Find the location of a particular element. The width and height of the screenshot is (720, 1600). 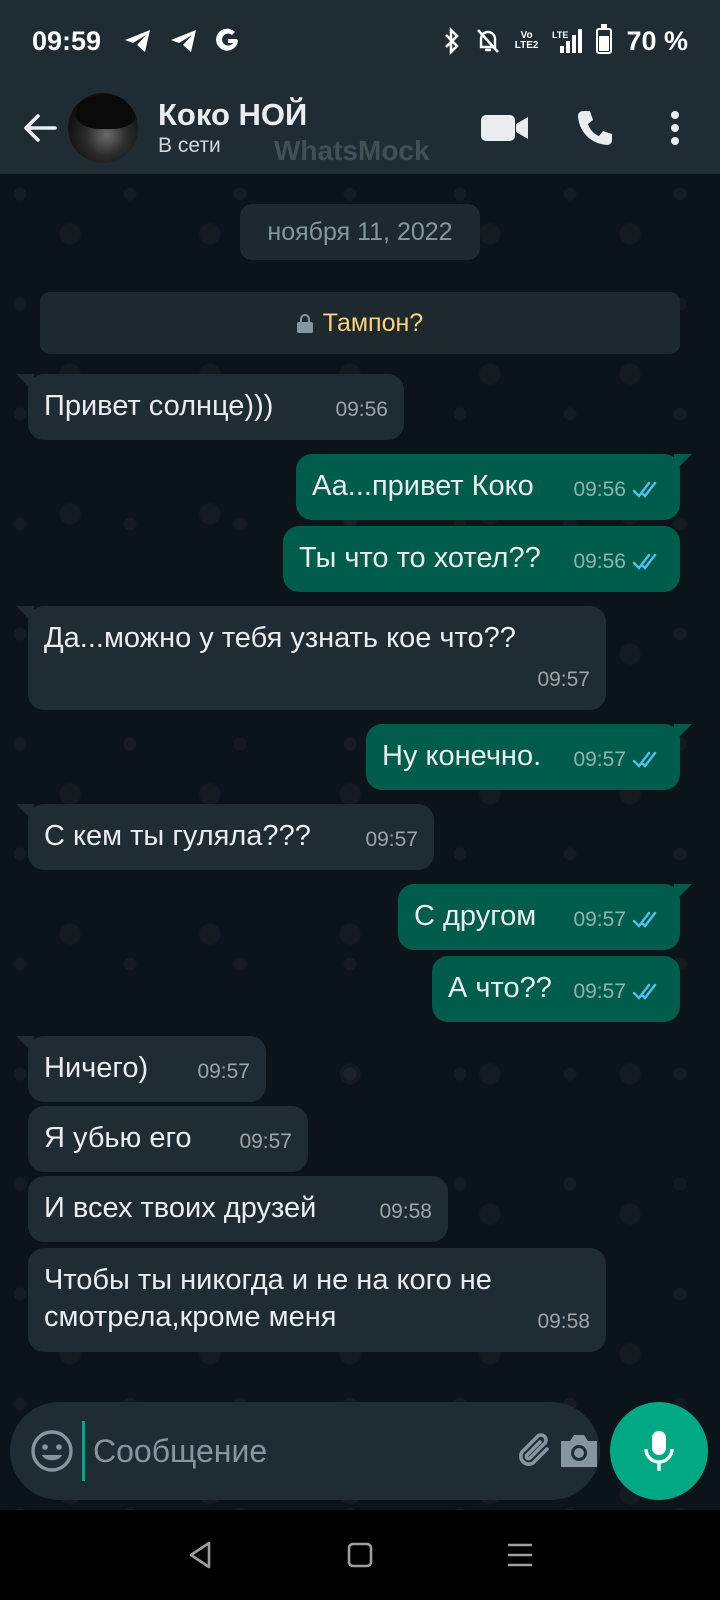

incoming-message: С кем ты гуляла??? 09:57 is located at coordinates (225, 837).